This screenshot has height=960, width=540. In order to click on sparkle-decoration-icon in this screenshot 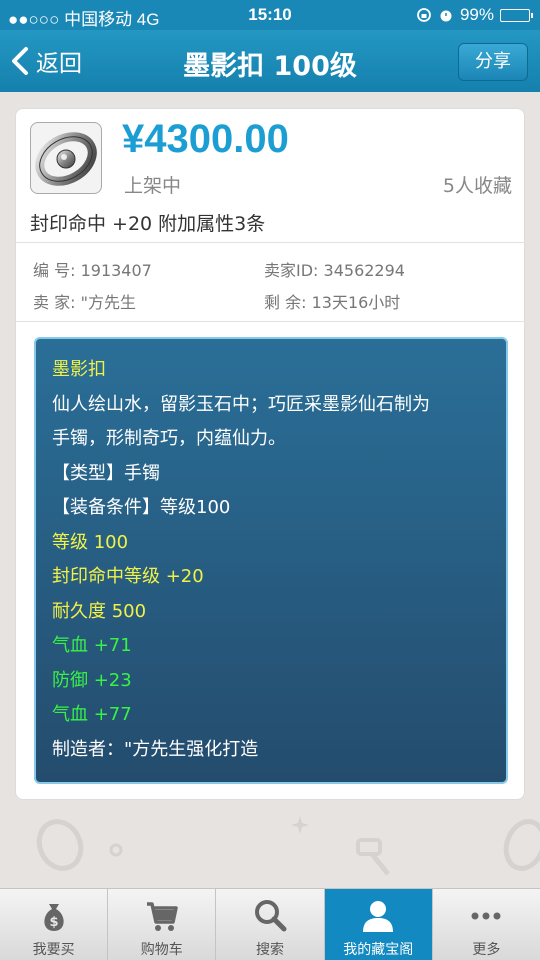, I will do `click(300, 825)`.